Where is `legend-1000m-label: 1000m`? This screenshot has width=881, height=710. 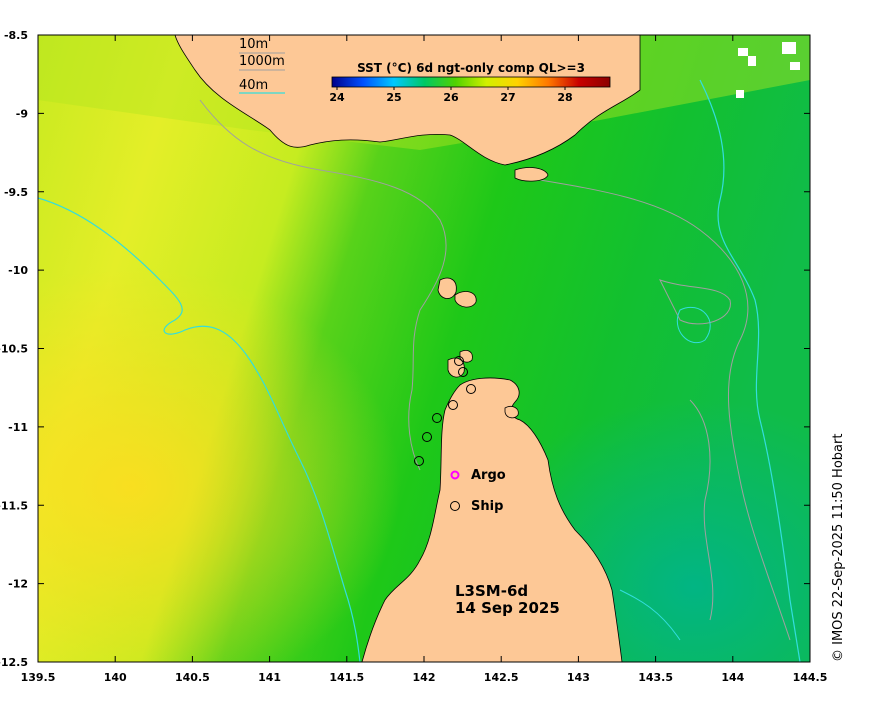
legend-1000m-label: 1000m is located at coordinates (262, 61).